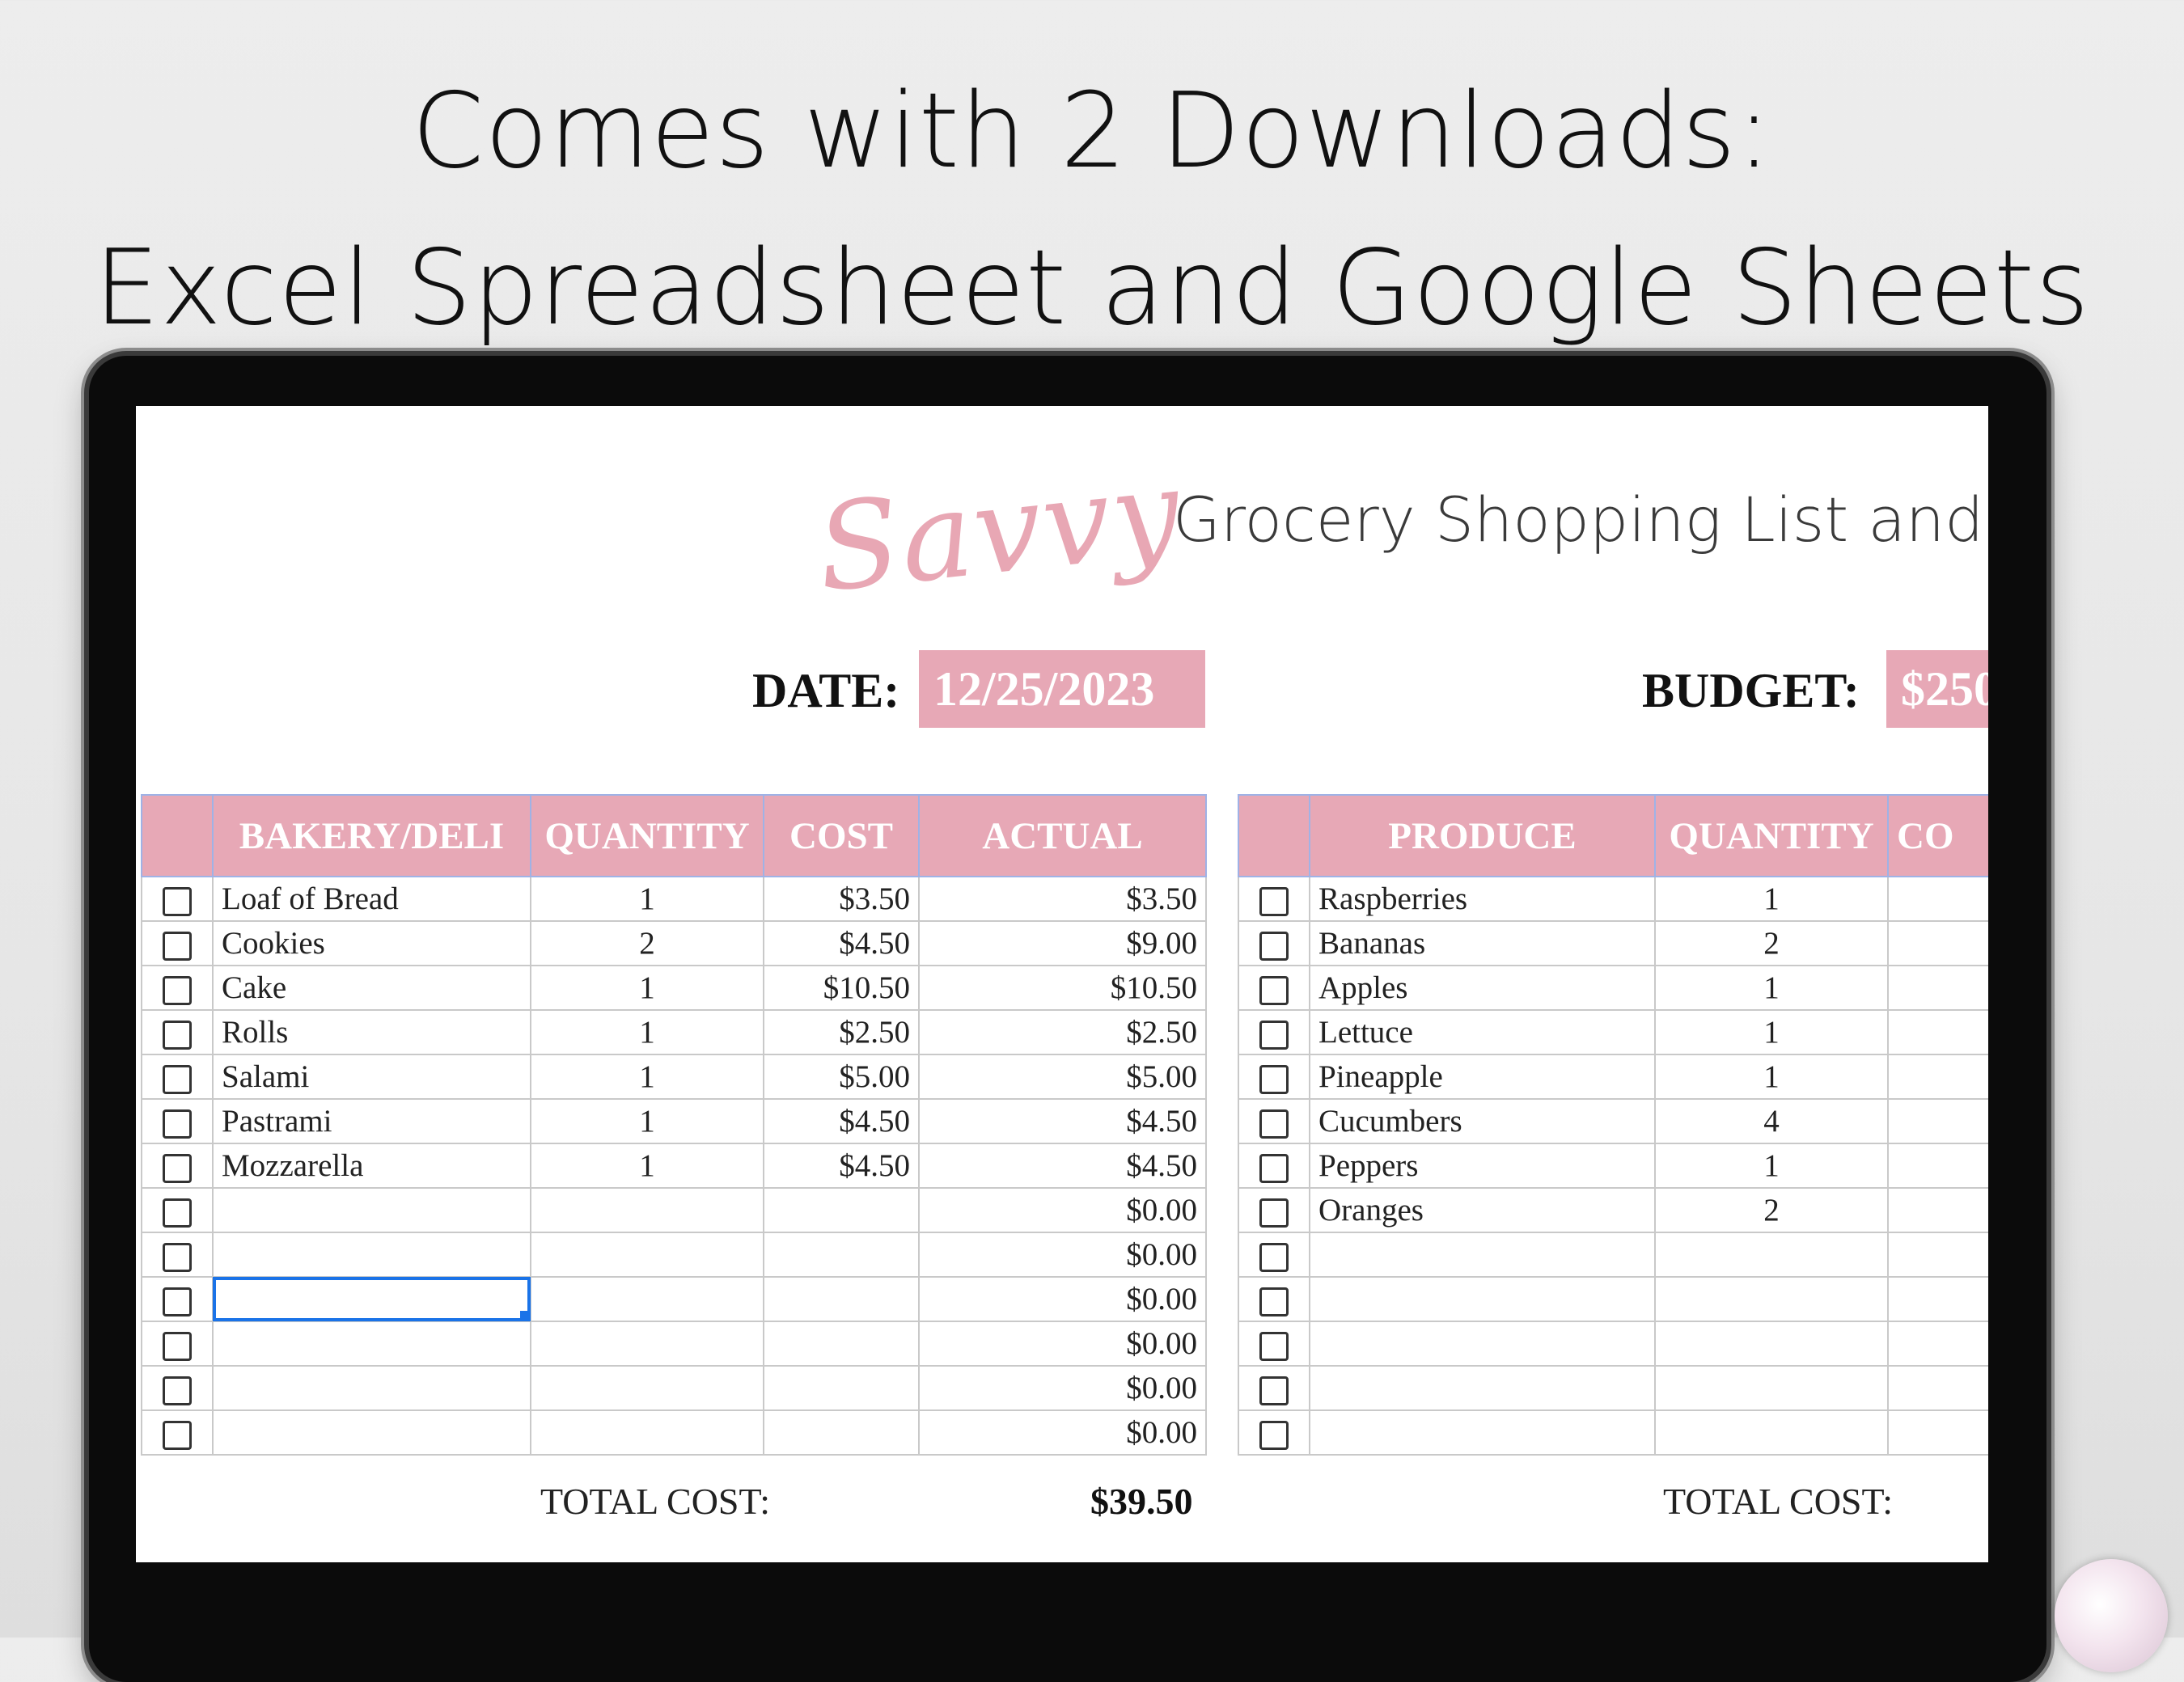  Describe the element at coordinates (1482, 1121) in the screenshot. I see `item-cell: Cucumbers` at that location.